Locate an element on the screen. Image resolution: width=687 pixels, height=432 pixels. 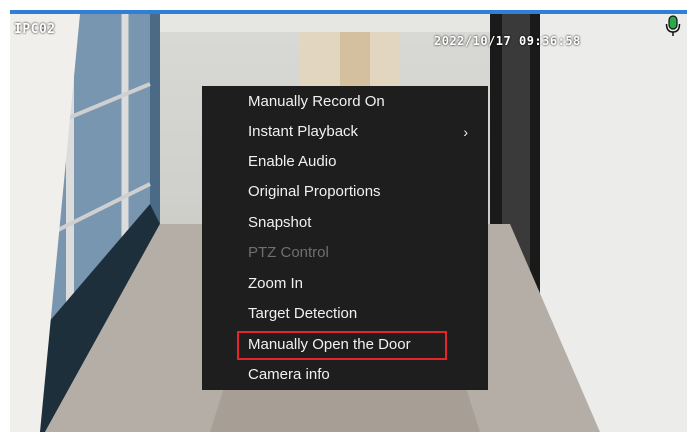
menu-item-target-detection: Target Detection is located at coordinates (302, 314).